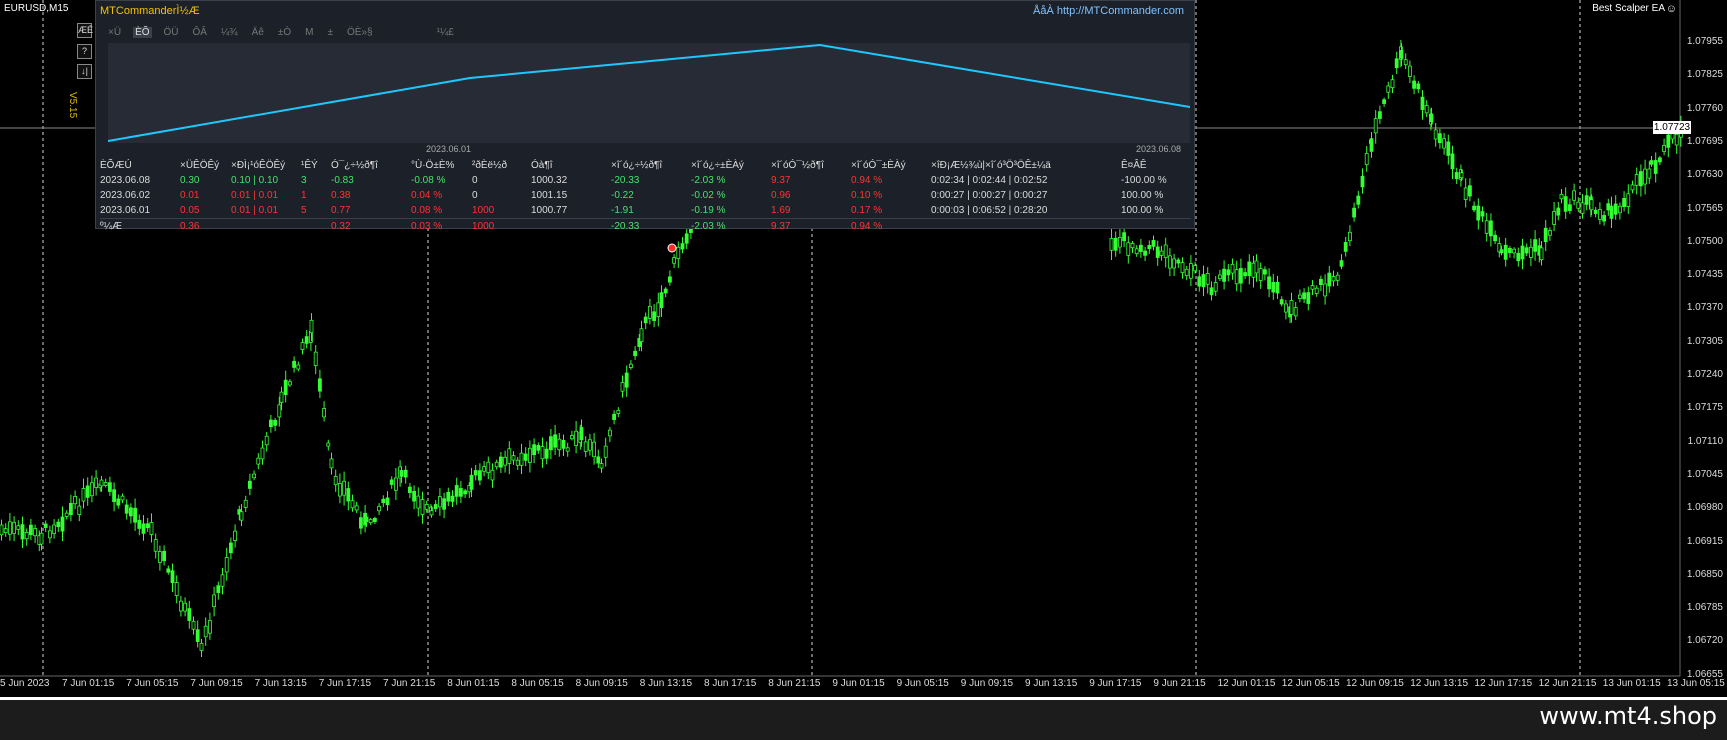  I want to click on table-cell: -0.83, so click(342, 180).